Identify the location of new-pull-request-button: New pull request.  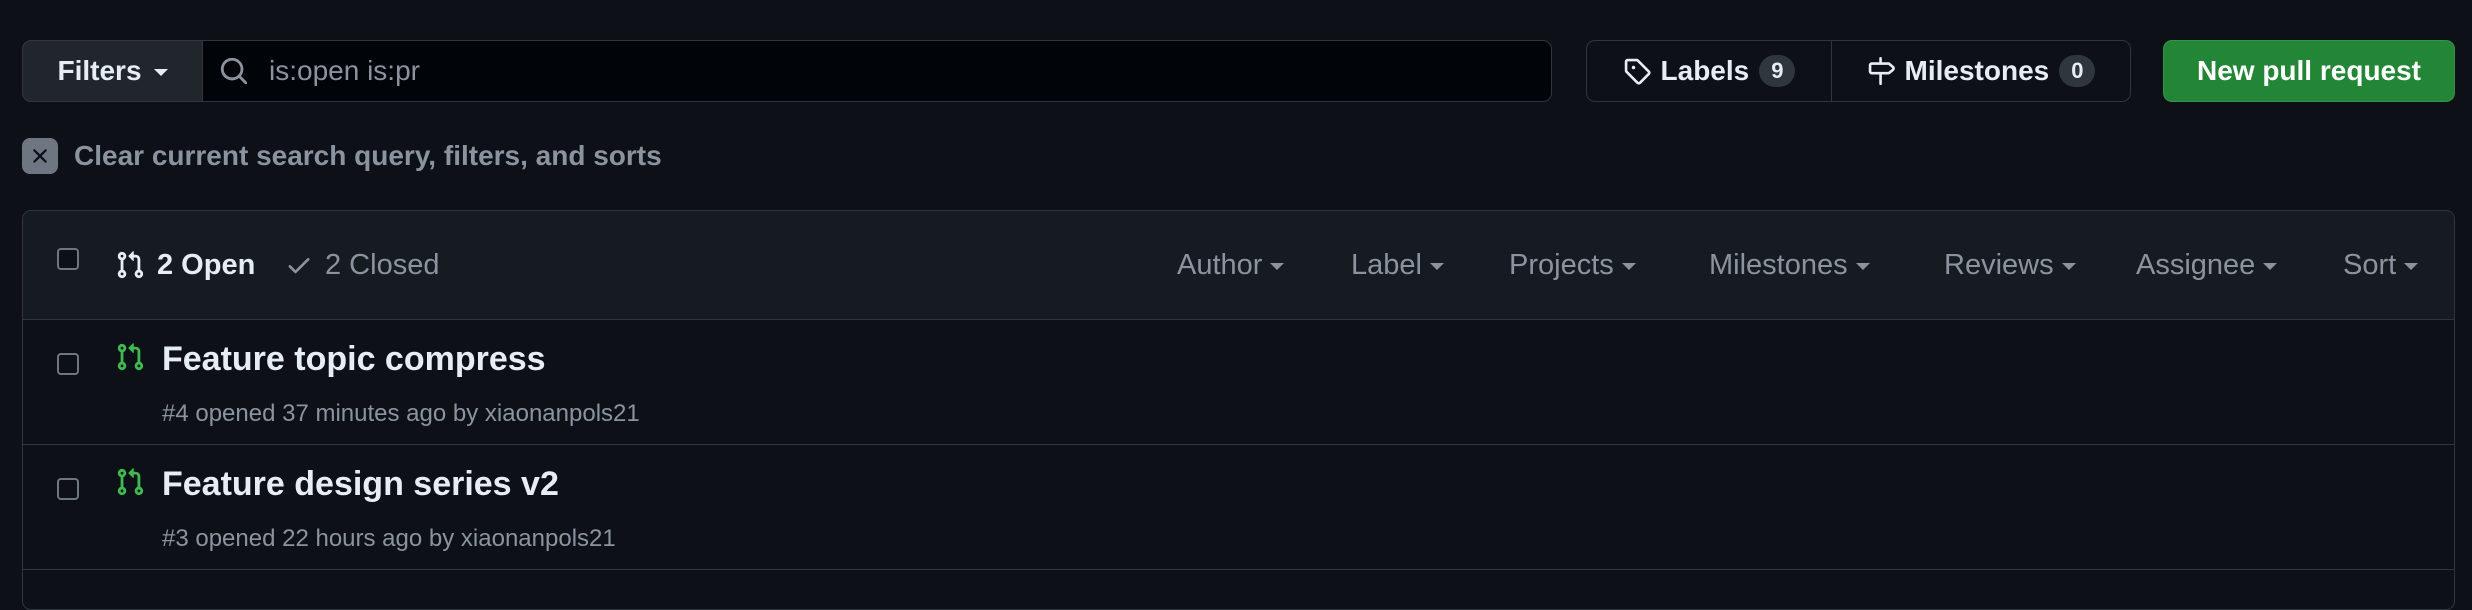
(2309, 71).